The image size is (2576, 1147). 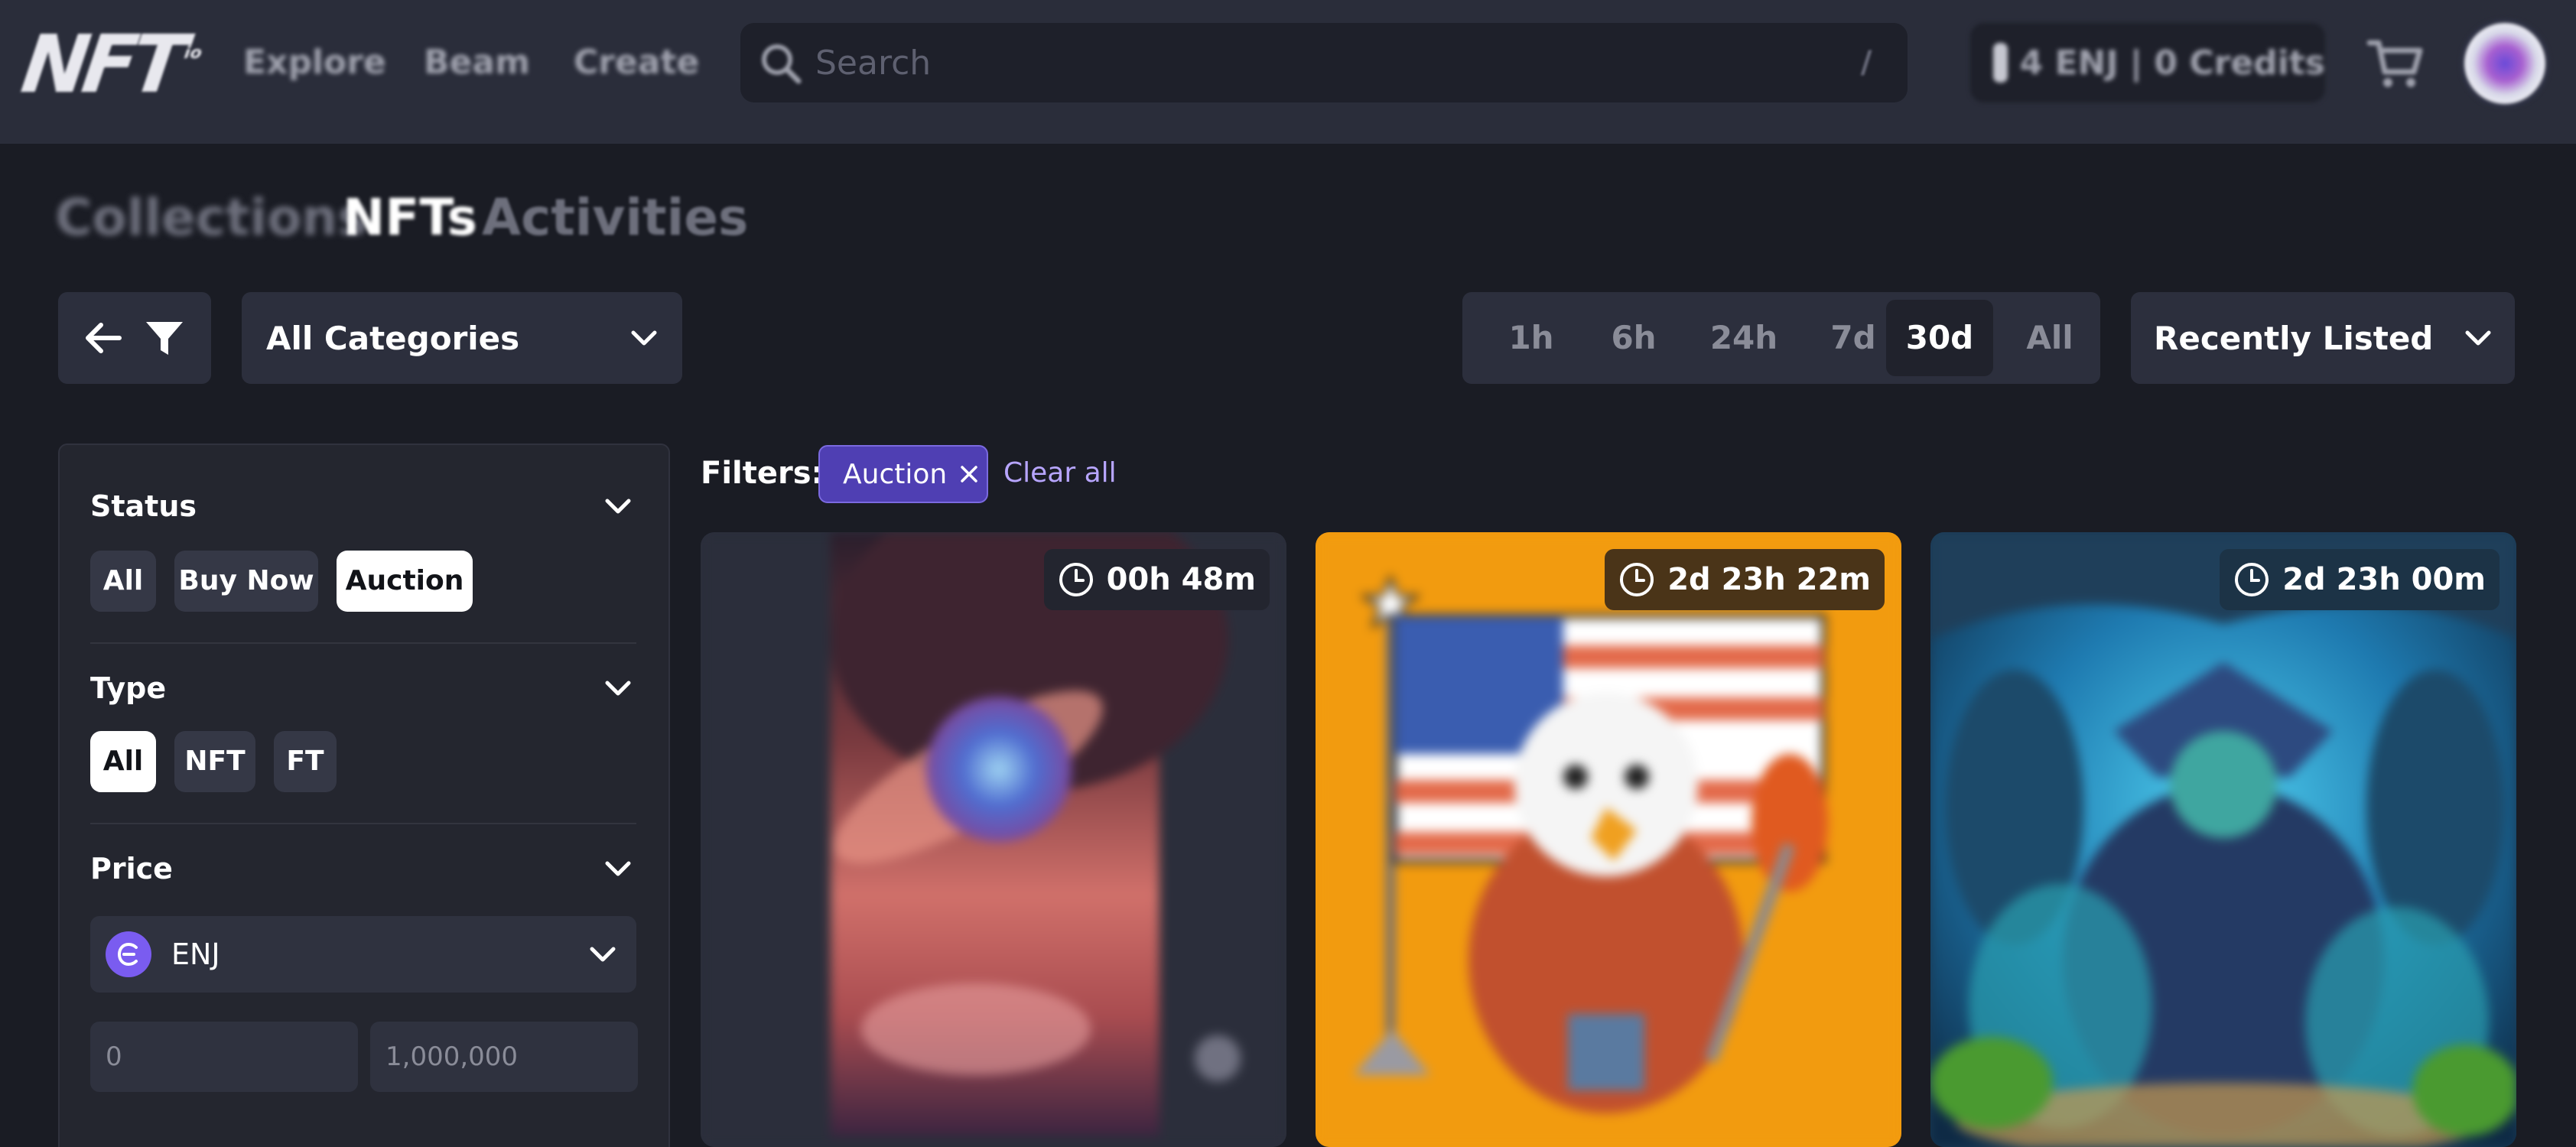 I want to click on forest-goblin-artwork-image, so click(x=2223, y=839).